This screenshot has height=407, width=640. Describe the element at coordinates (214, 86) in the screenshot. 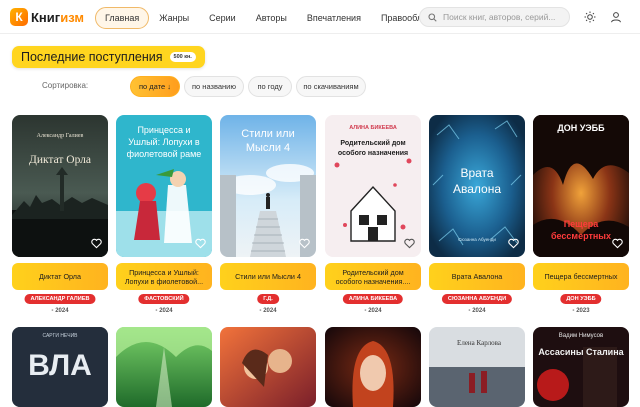

I see `sort-by-title-button: по названию` at that location.